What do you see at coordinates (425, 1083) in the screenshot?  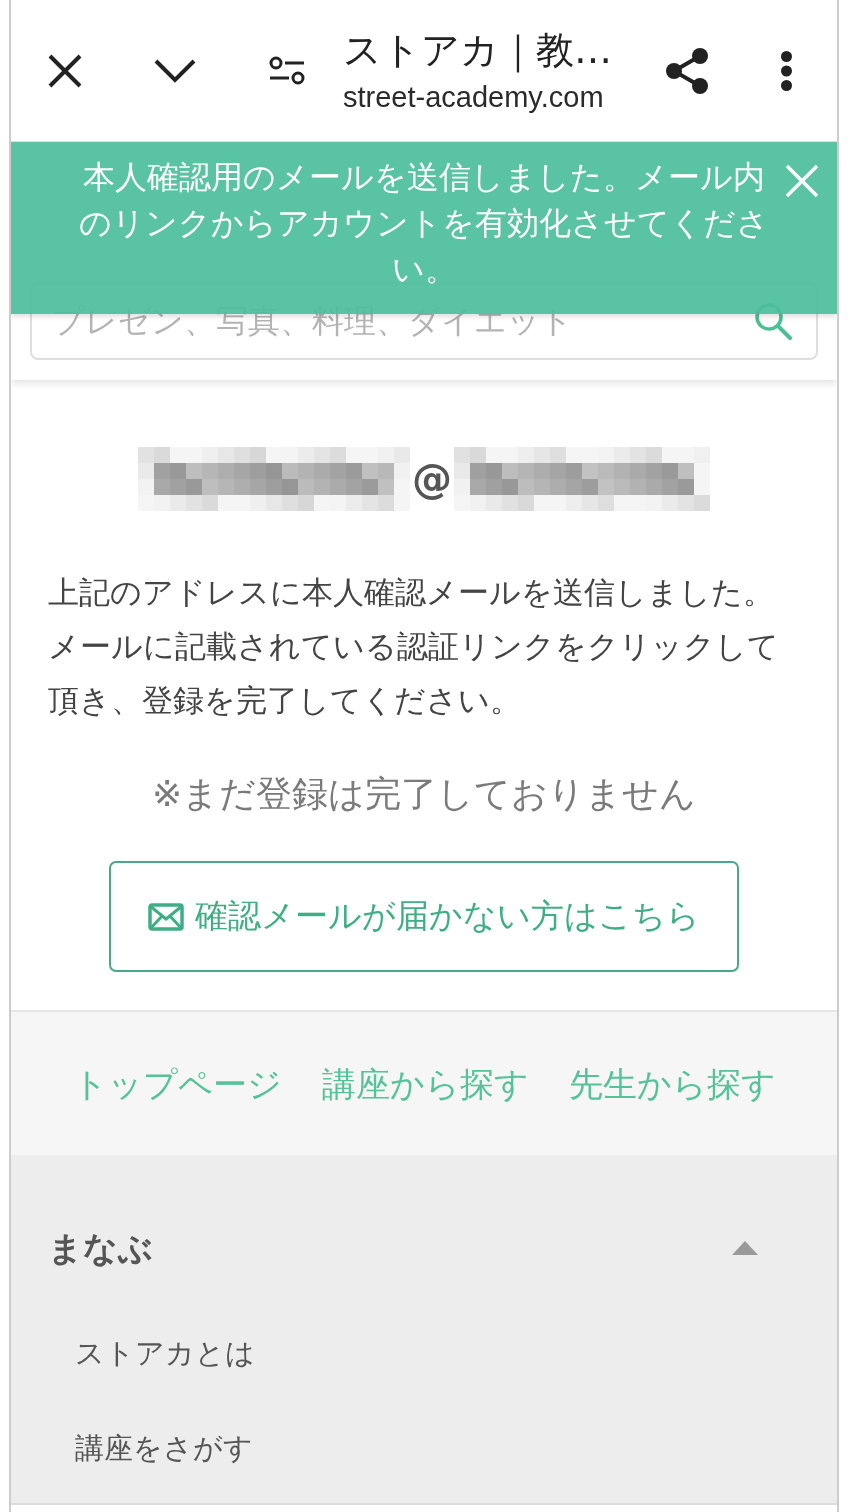 I see `footer-link: 講座から探す` at bounding box center [425, 1083].